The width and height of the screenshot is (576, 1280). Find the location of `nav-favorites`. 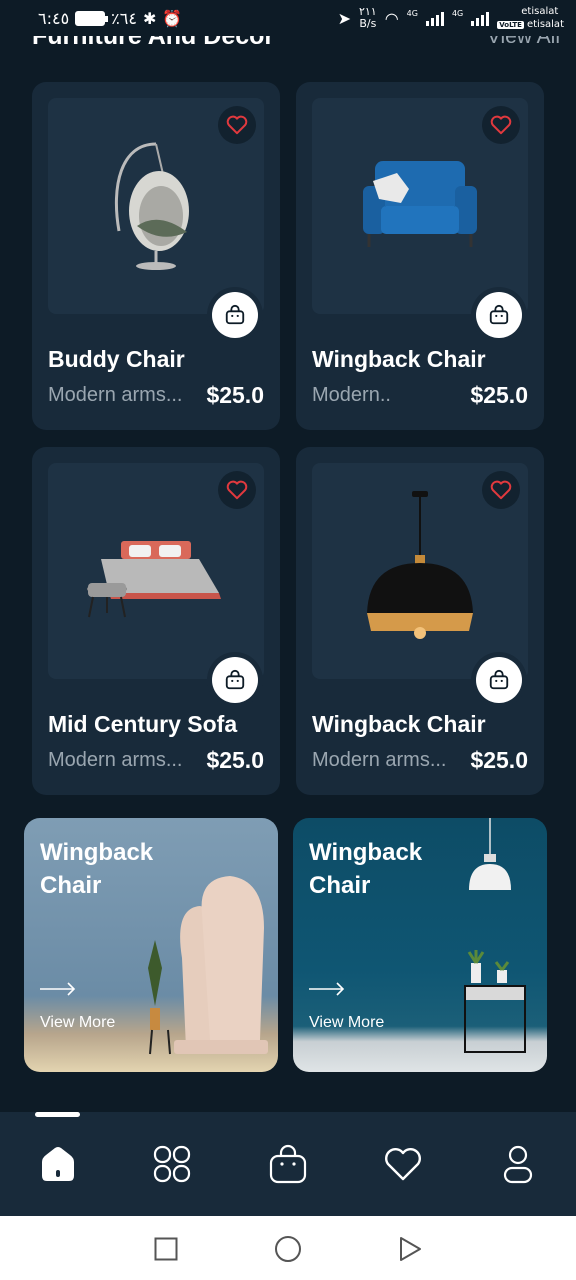

nav-favorites is located at coordinates (403, 1164).